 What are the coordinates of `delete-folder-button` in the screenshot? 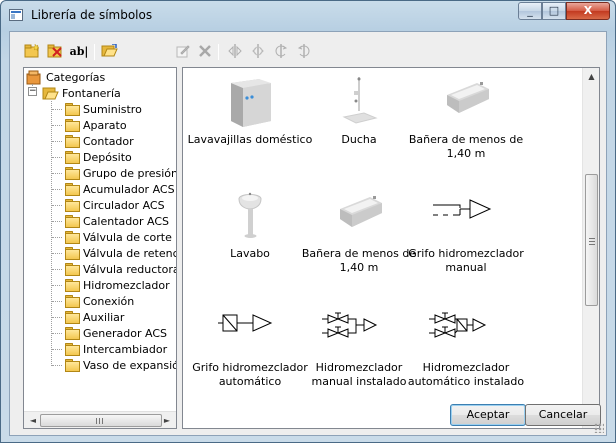 It's located at (55, 51).